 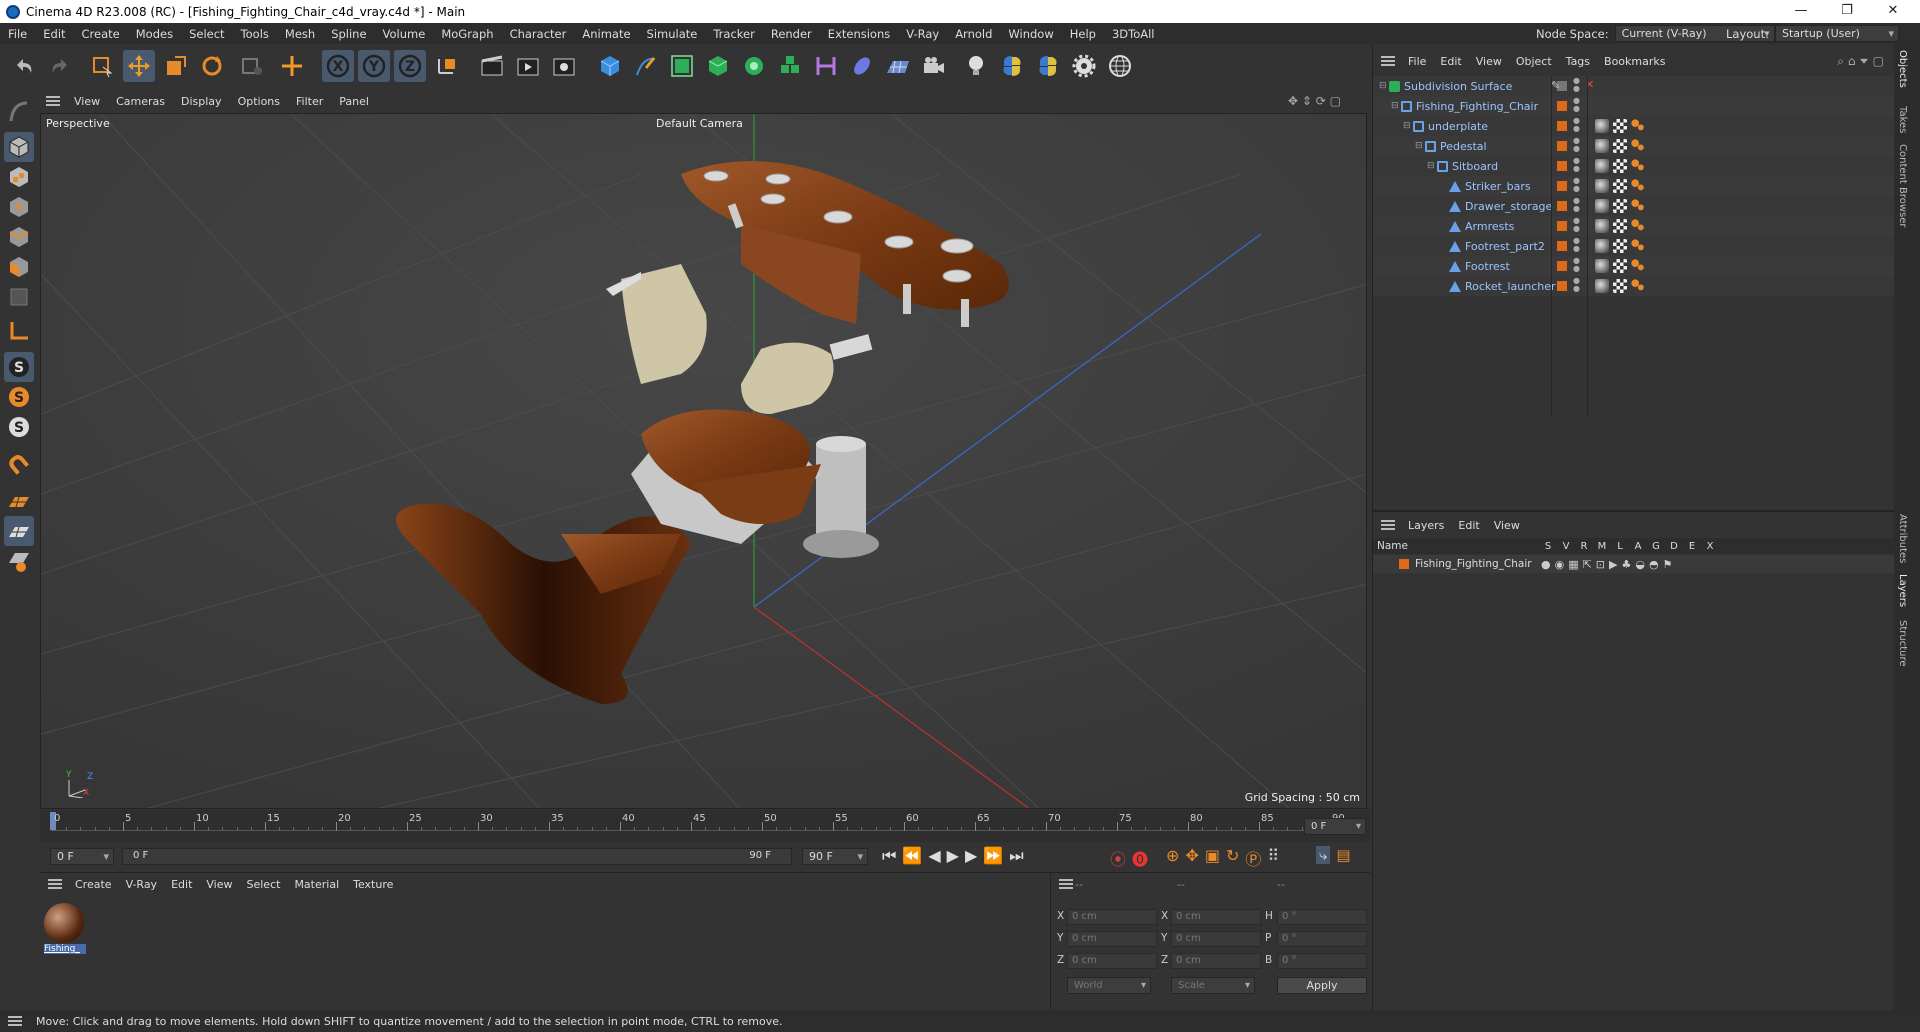 I want to click on film-strip-icon: ▤, so click(x=1343, y=855).